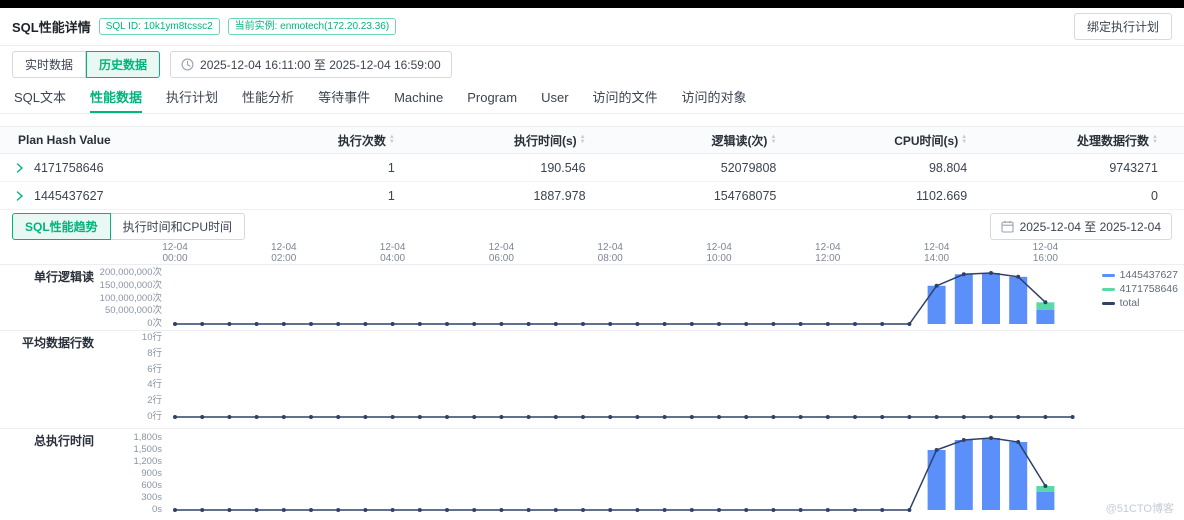  I want to click on cell-cpu-time: 1102.669, so click(941, 195).